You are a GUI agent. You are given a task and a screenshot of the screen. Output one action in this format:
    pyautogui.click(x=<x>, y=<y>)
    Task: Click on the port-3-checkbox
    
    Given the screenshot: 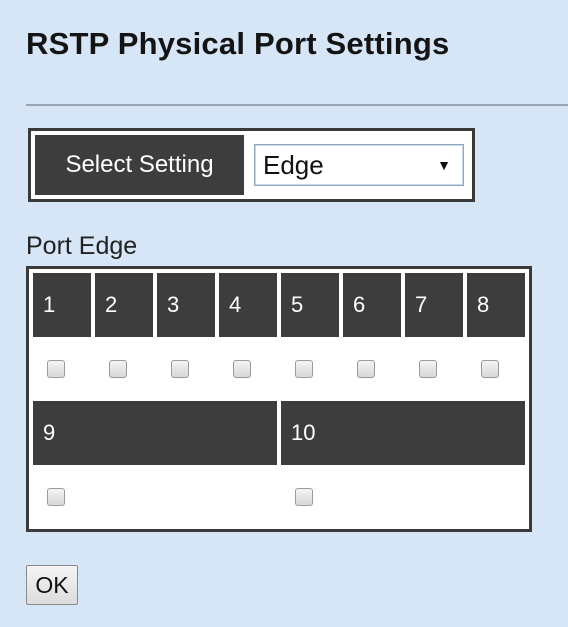 What is the action you would take?
    pyautogui.click(x=180, y=368)
    